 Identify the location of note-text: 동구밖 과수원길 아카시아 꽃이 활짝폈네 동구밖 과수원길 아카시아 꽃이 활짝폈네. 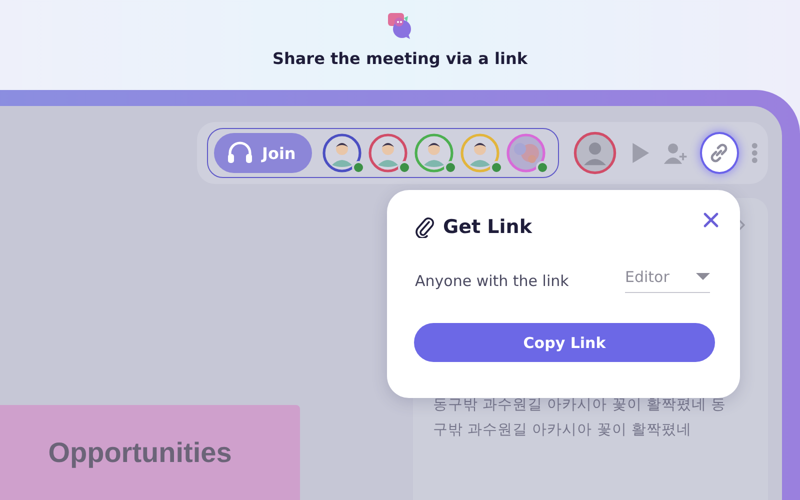
(580, 418).